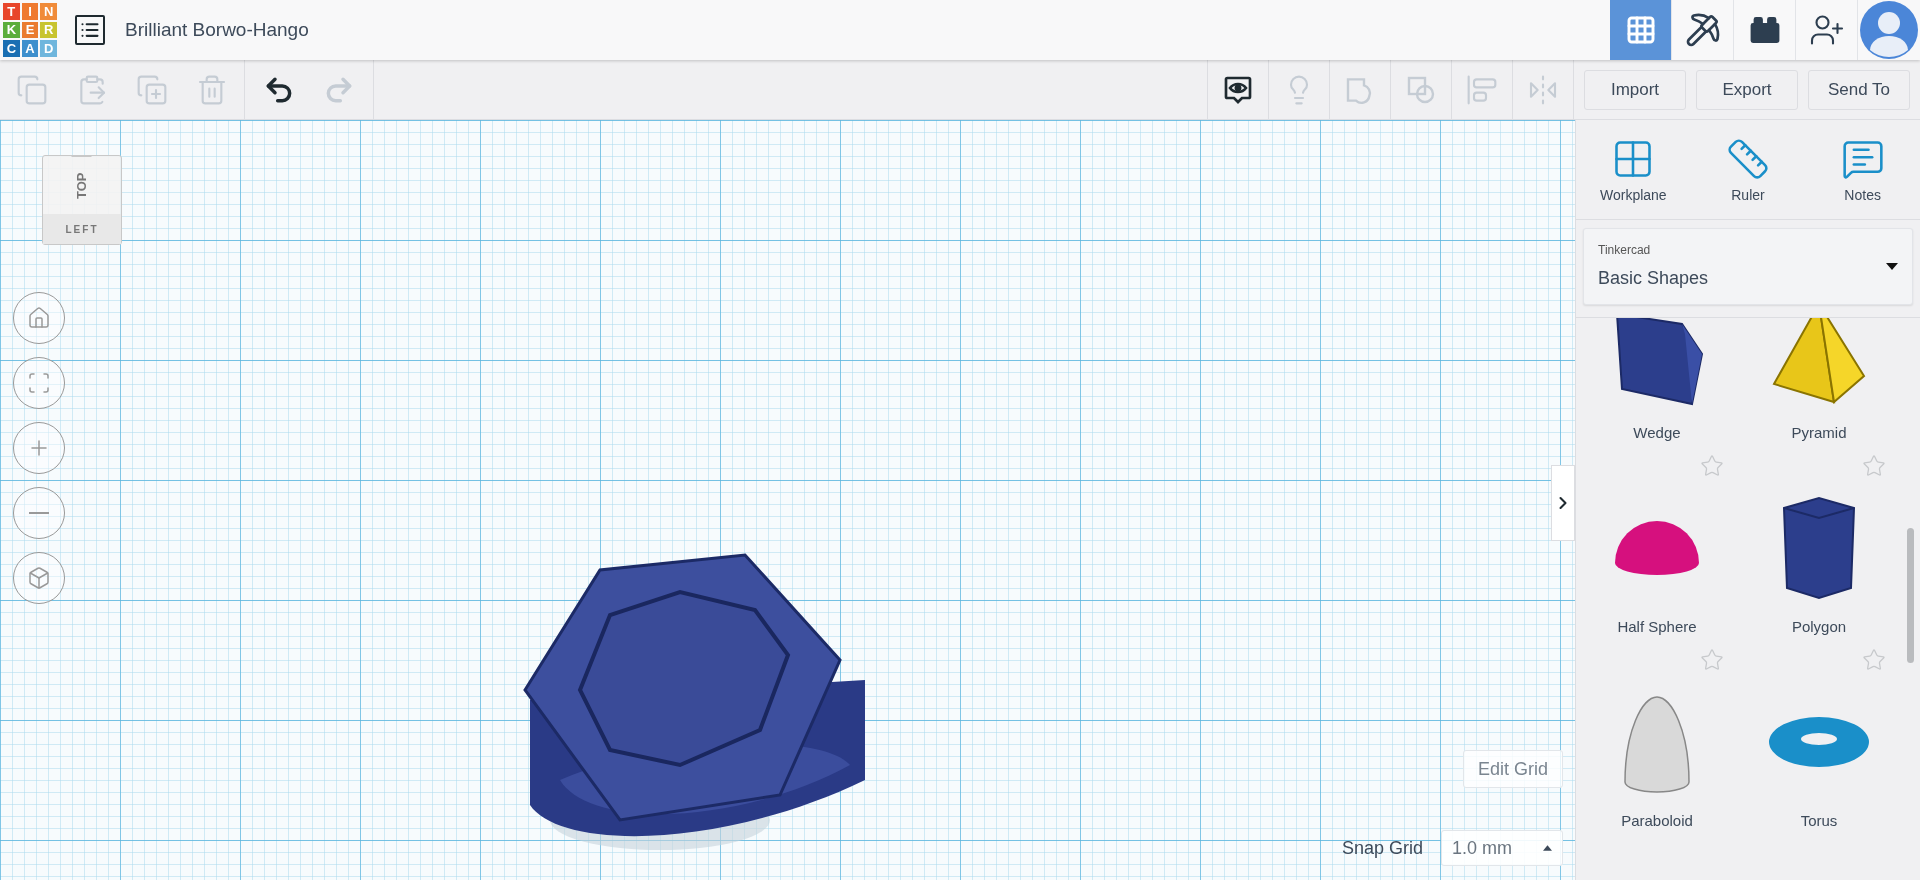 The width and height of the screenshot is (1920, 880). Describe the element at coordinates (1543, 90) in the screenshot. I see `mirror-icon` at that location.